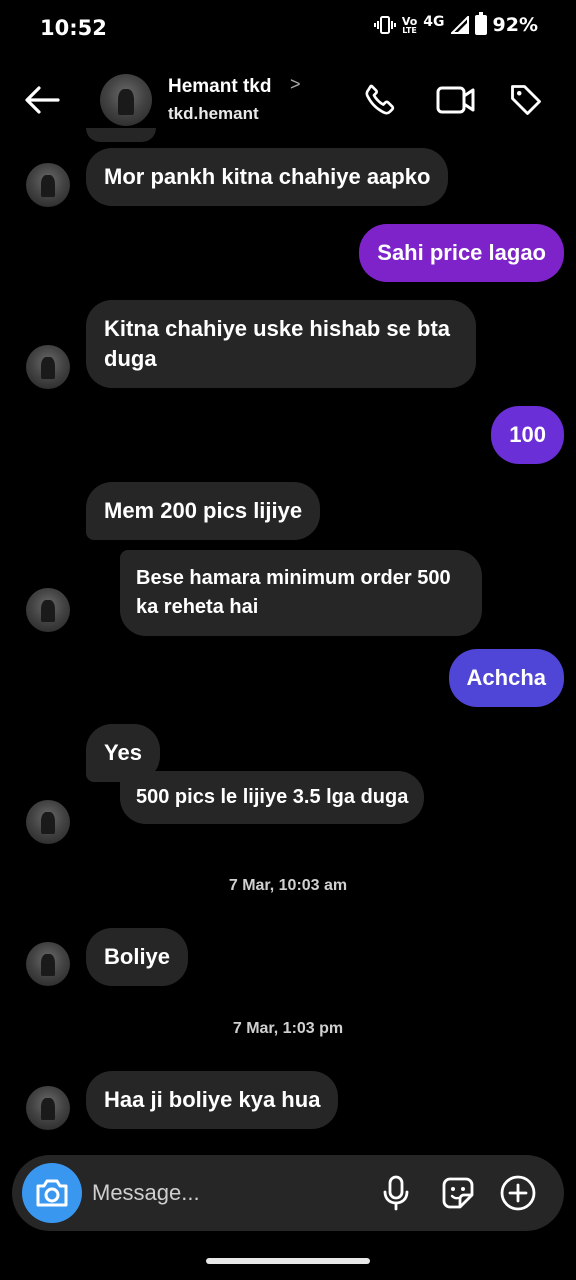 This screenshot has width=576, height=1280. Describe the element at coordinates (384, 25) in the screenshot. I see `vibrate-icon` at that location.